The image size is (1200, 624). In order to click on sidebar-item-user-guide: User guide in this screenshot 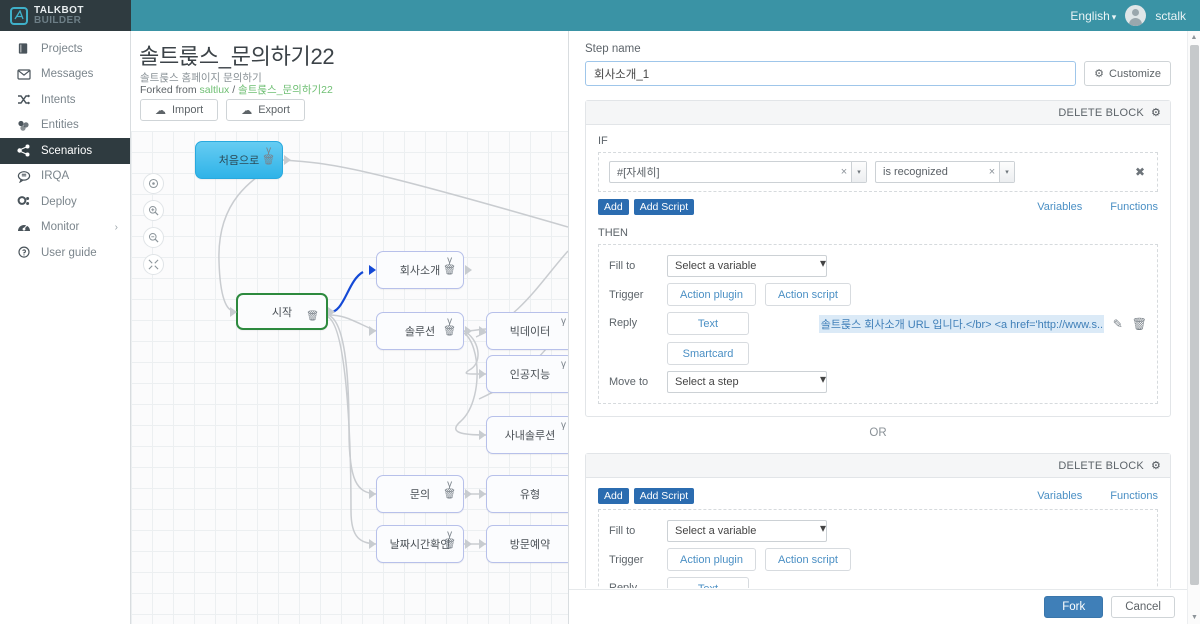, I will do `click(65, 253)`.